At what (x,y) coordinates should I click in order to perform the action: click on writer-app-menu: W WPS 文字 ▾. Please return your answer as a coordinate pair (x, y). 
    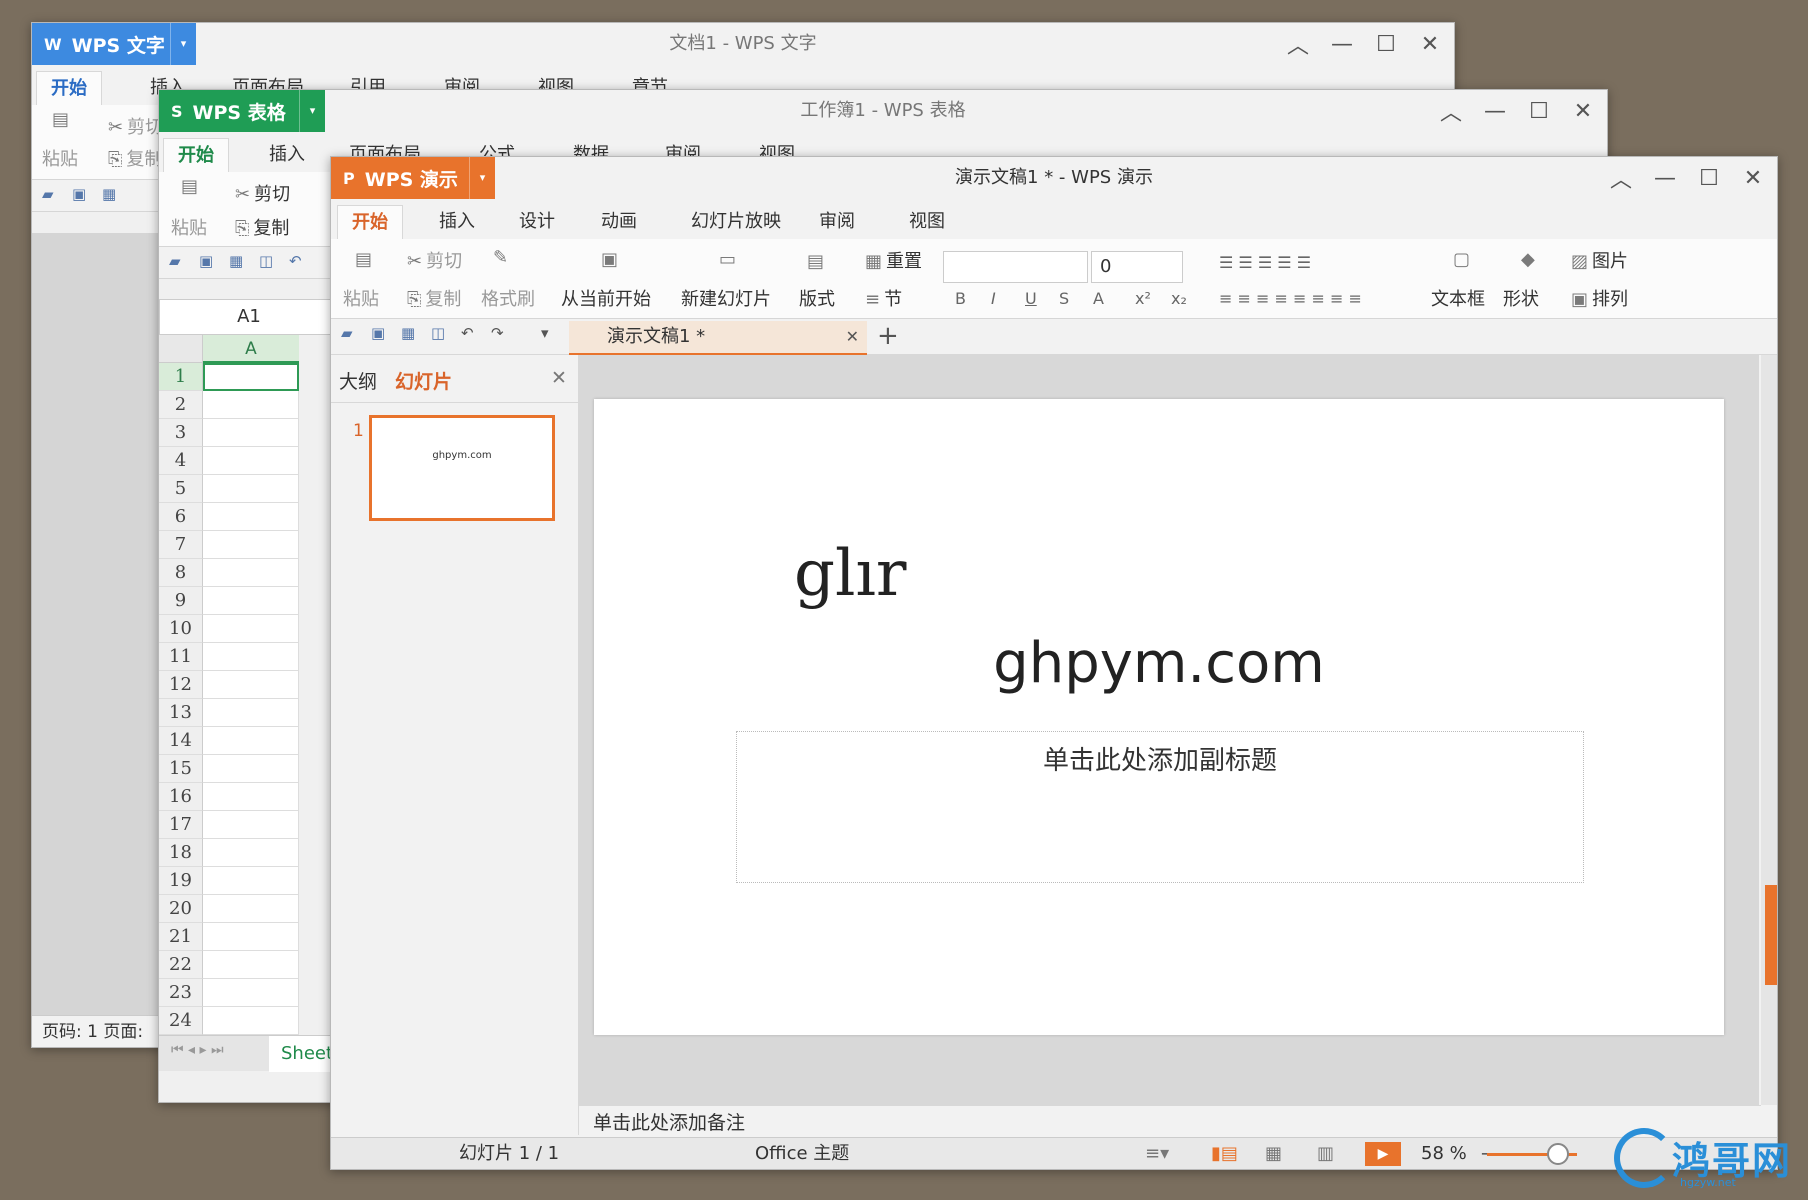
    Looking at the image, I should click on (114, 44).